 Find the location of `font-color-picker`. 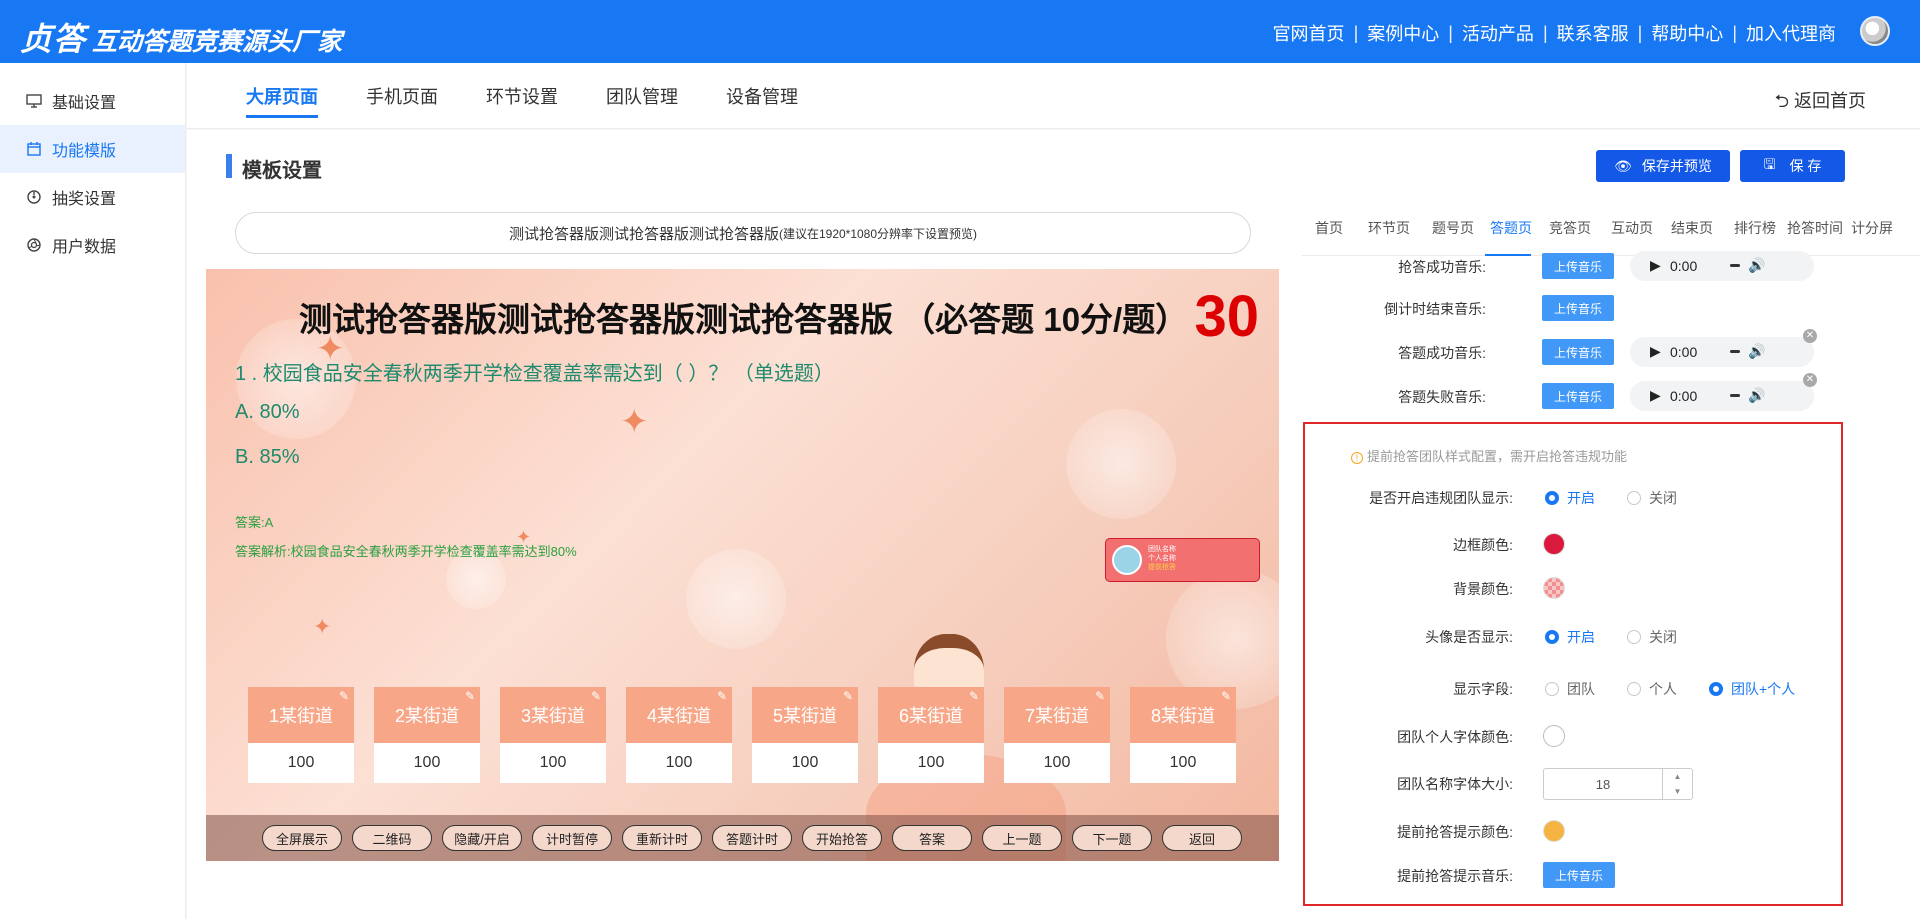

font-color-picker is located at coordinates (1554, 736).